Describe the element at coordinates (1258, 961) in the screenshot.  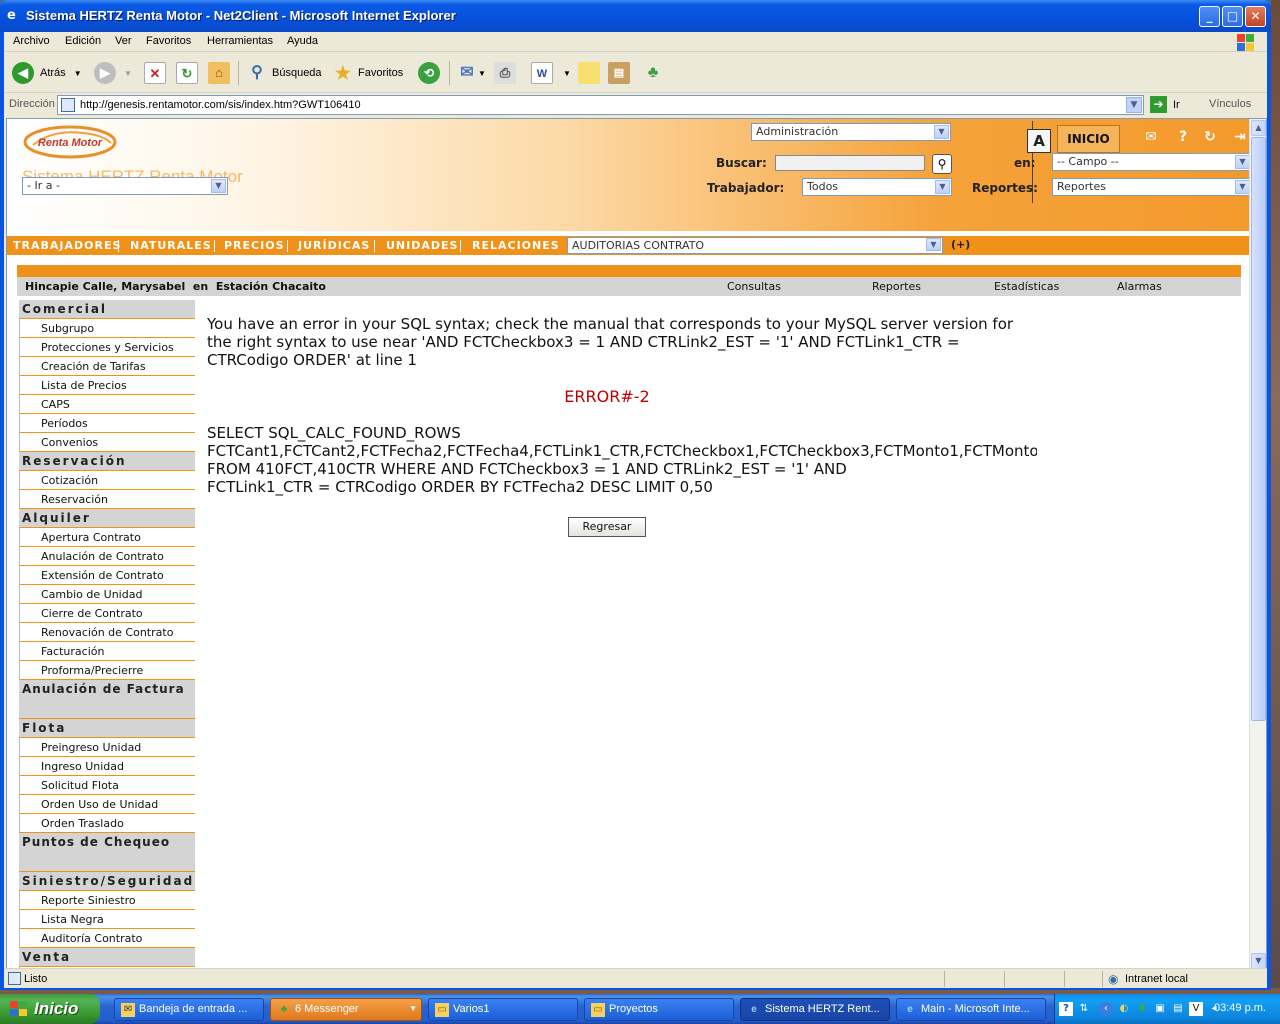
I see `scroll-down-icon: ▼` at that location.